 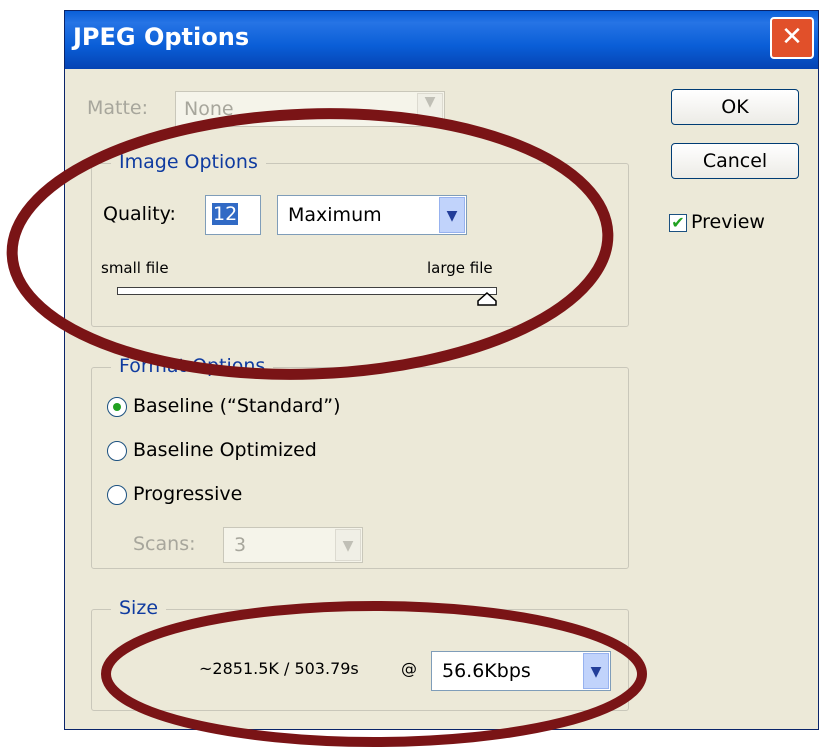 I want to click on radio-progressive, so click(x=117, y=495).